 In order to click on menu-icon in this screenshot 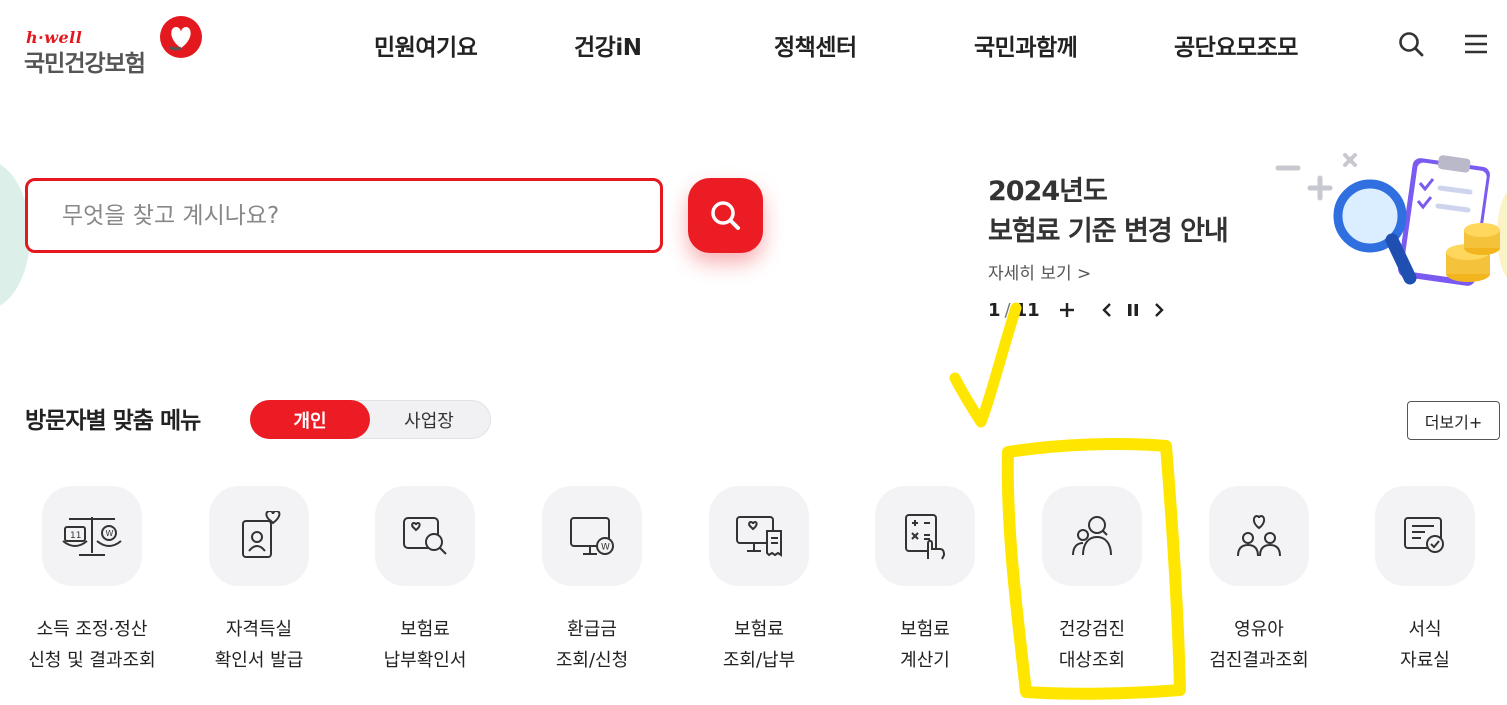, I will do `click(1476, 44)`.